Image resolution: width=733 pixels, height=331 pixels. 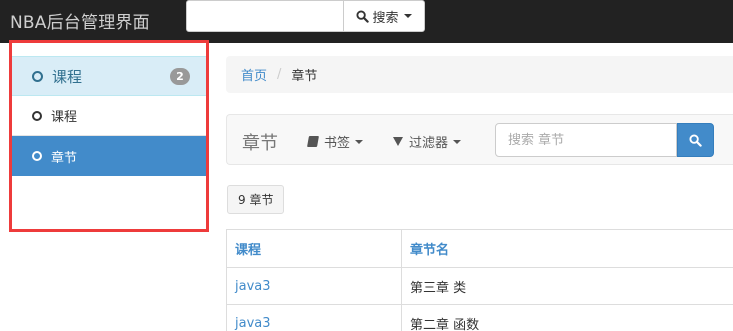 I want to click on filters-dropdown: 过滤器, so click(x=427, y=141).